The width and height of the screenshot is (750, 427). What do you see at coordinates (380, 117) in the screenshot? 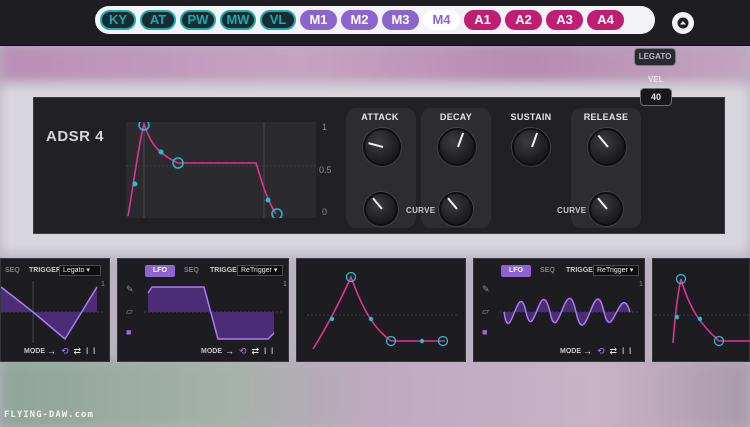
I see `attack-label: ATTACK` at bounding box center [380, 117].